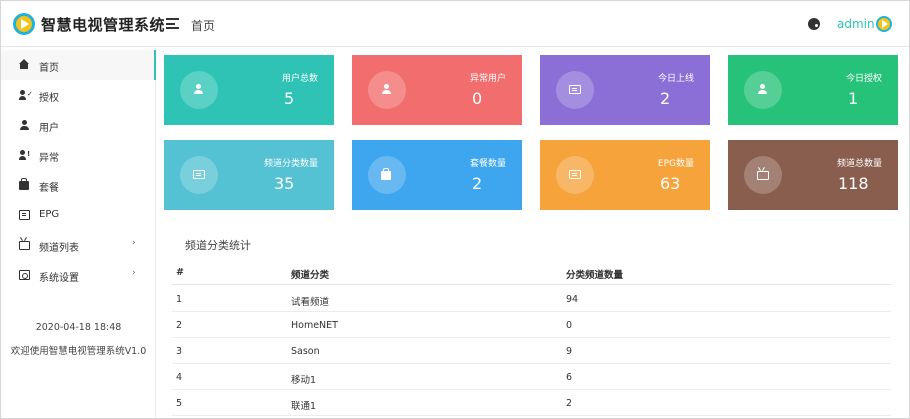  What do you see at coordinates (24, 24) in the screenshot?
I see `app-logo-icon` at bounding box center [24, 24].